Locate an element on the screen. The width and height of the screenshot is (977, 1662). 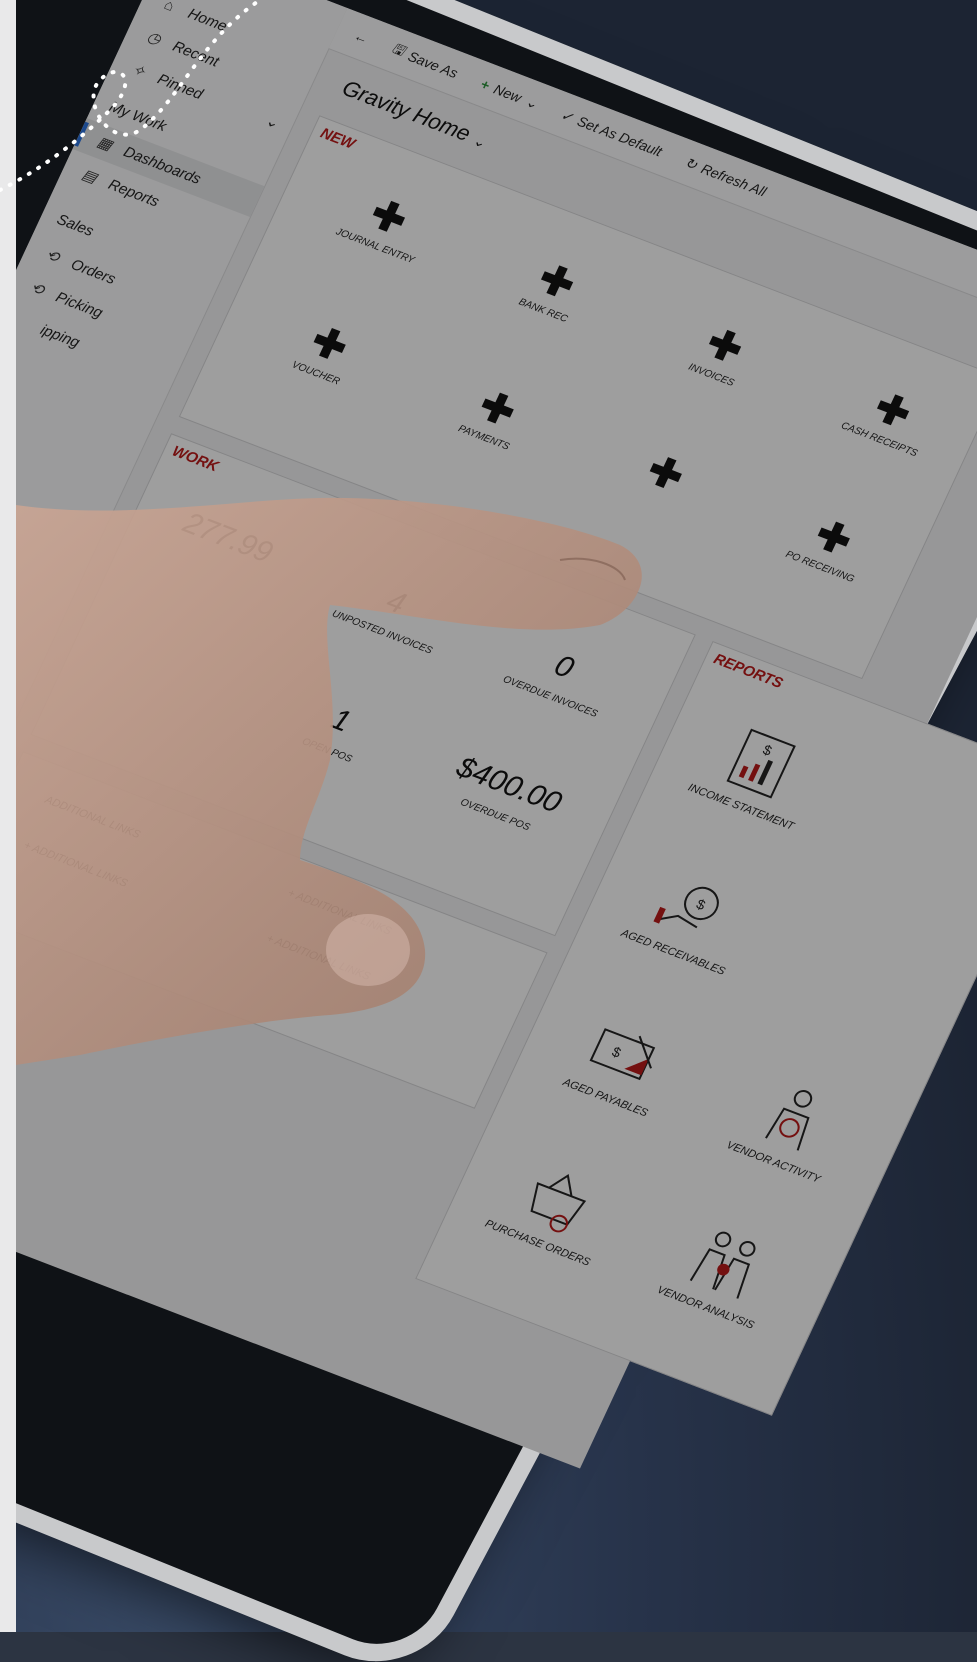
refresh-all-button: ↻ Refresh All is located at coordinates (725, 177).